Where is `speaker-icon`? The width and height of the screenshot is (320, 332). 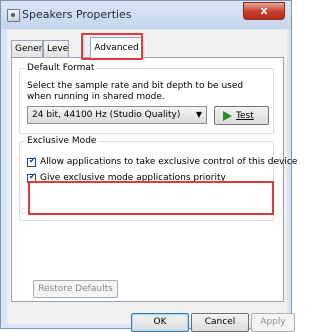 speaker-icon is located at coordinates (13, 15).